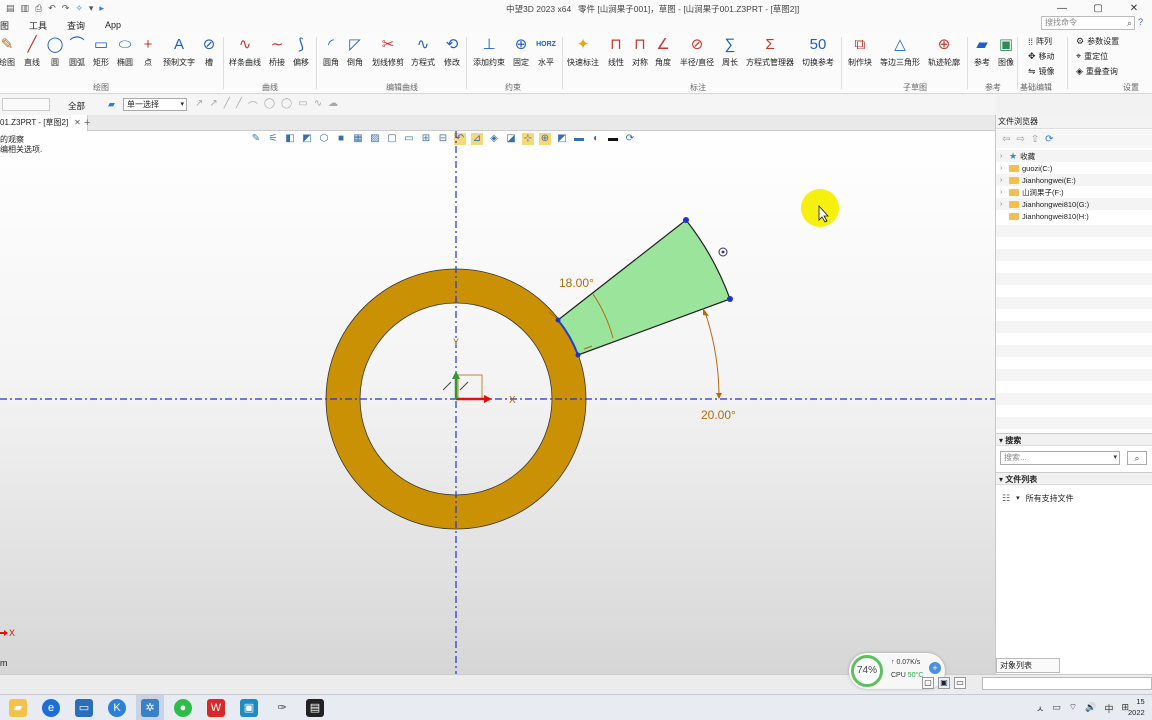  Describe the element at coordinates (26, 104) in the screenshot. I see `filter-combo` at that location.